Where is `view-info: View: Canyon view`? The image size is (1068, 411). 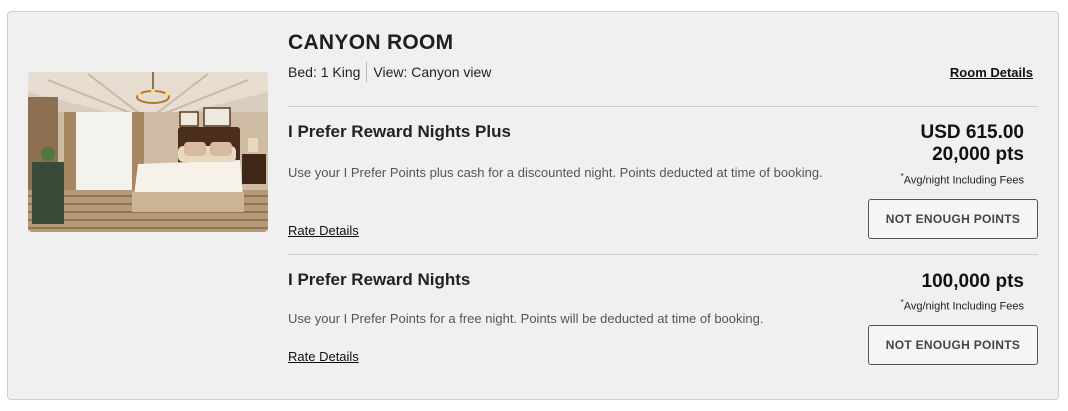
view-info: View: Canyon view is located at coordinates (432, 72).